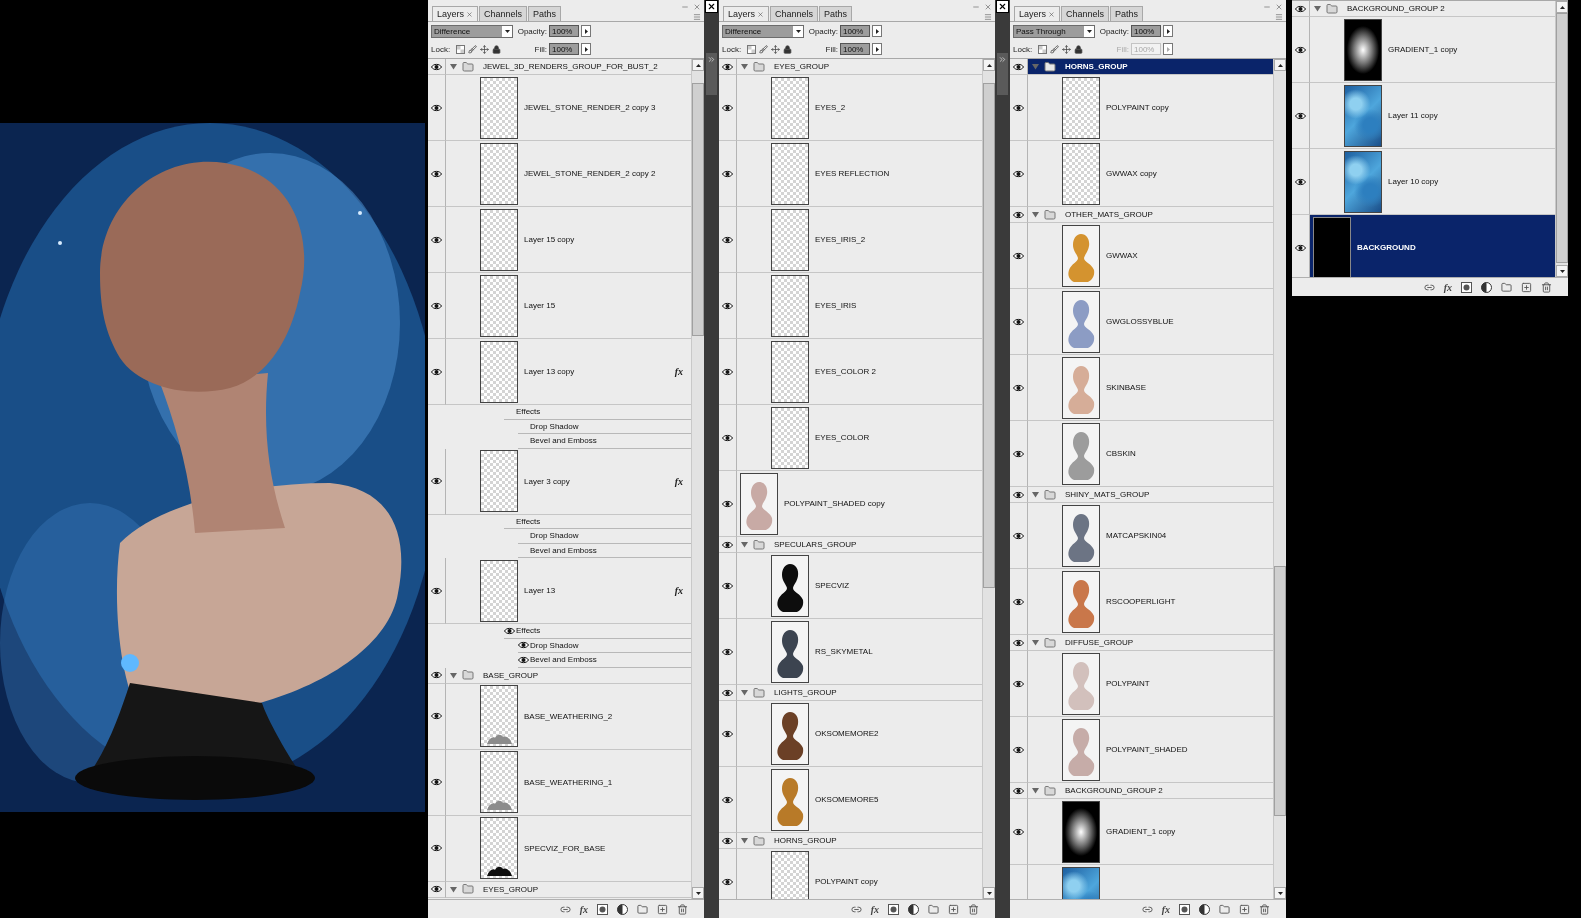 The image size is (1581, 918). I want to click on move-icon, so click(776, 49).